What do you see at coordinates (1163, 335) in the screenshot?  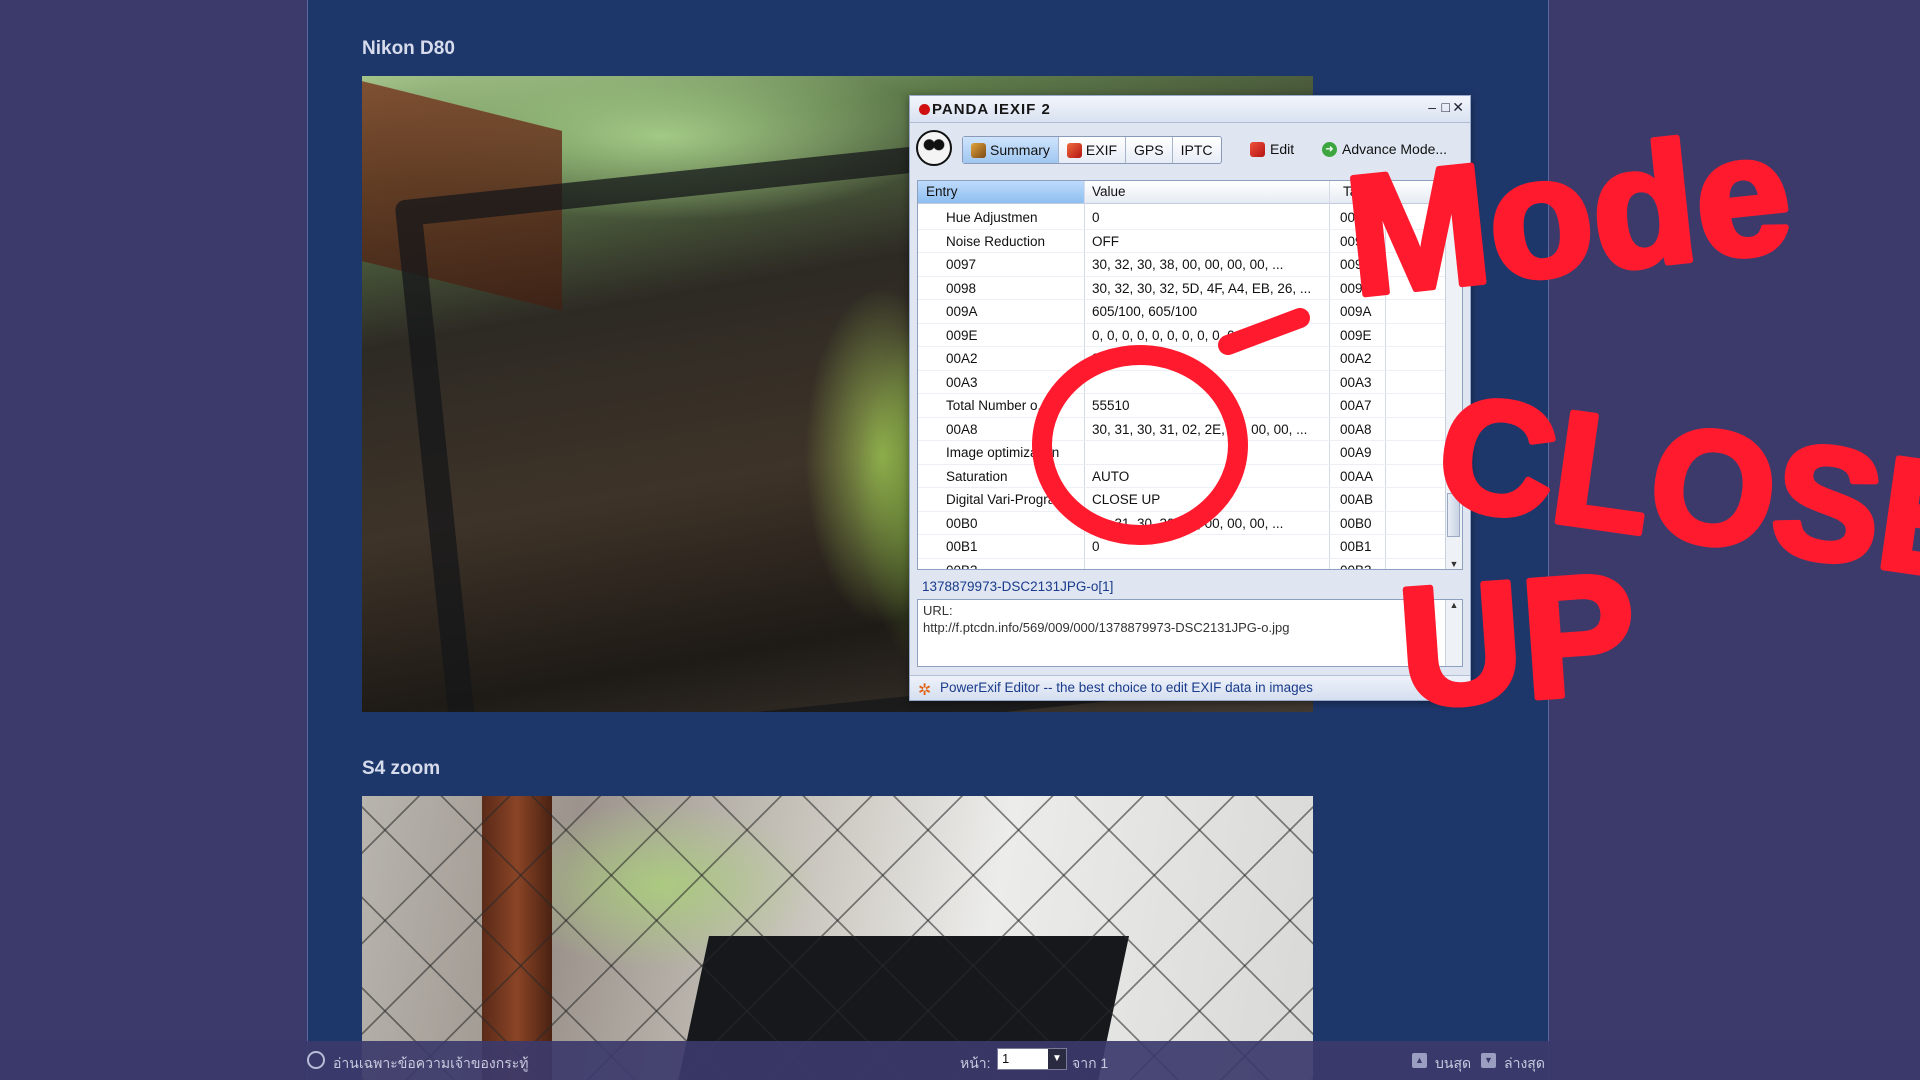 I see `row-value: 0, 0, 0, 0, 0, 0, 0, 0, 0, 0` at bounding box center [1163, 335].